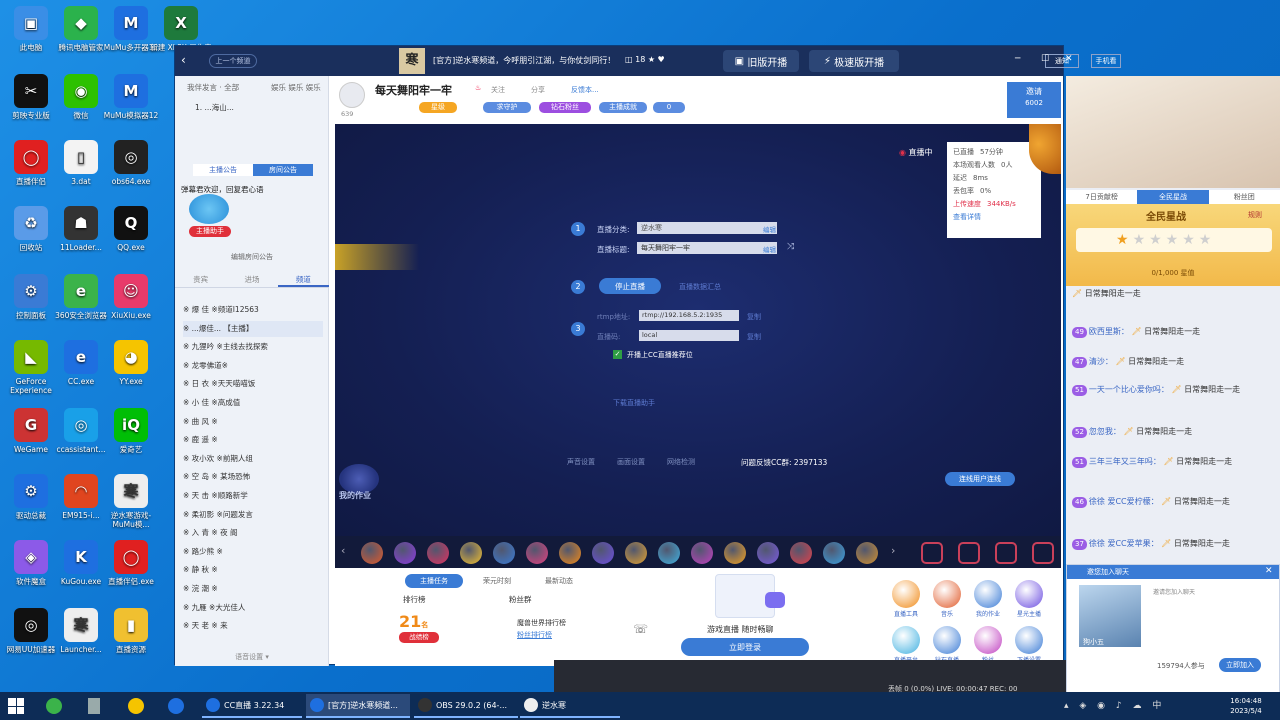 The height and width of the screenshot is (720, 1280). What do you see at coordinates (689, 335) in the screenshot?
I see `code-field: local` at bounding box center [689, 335].